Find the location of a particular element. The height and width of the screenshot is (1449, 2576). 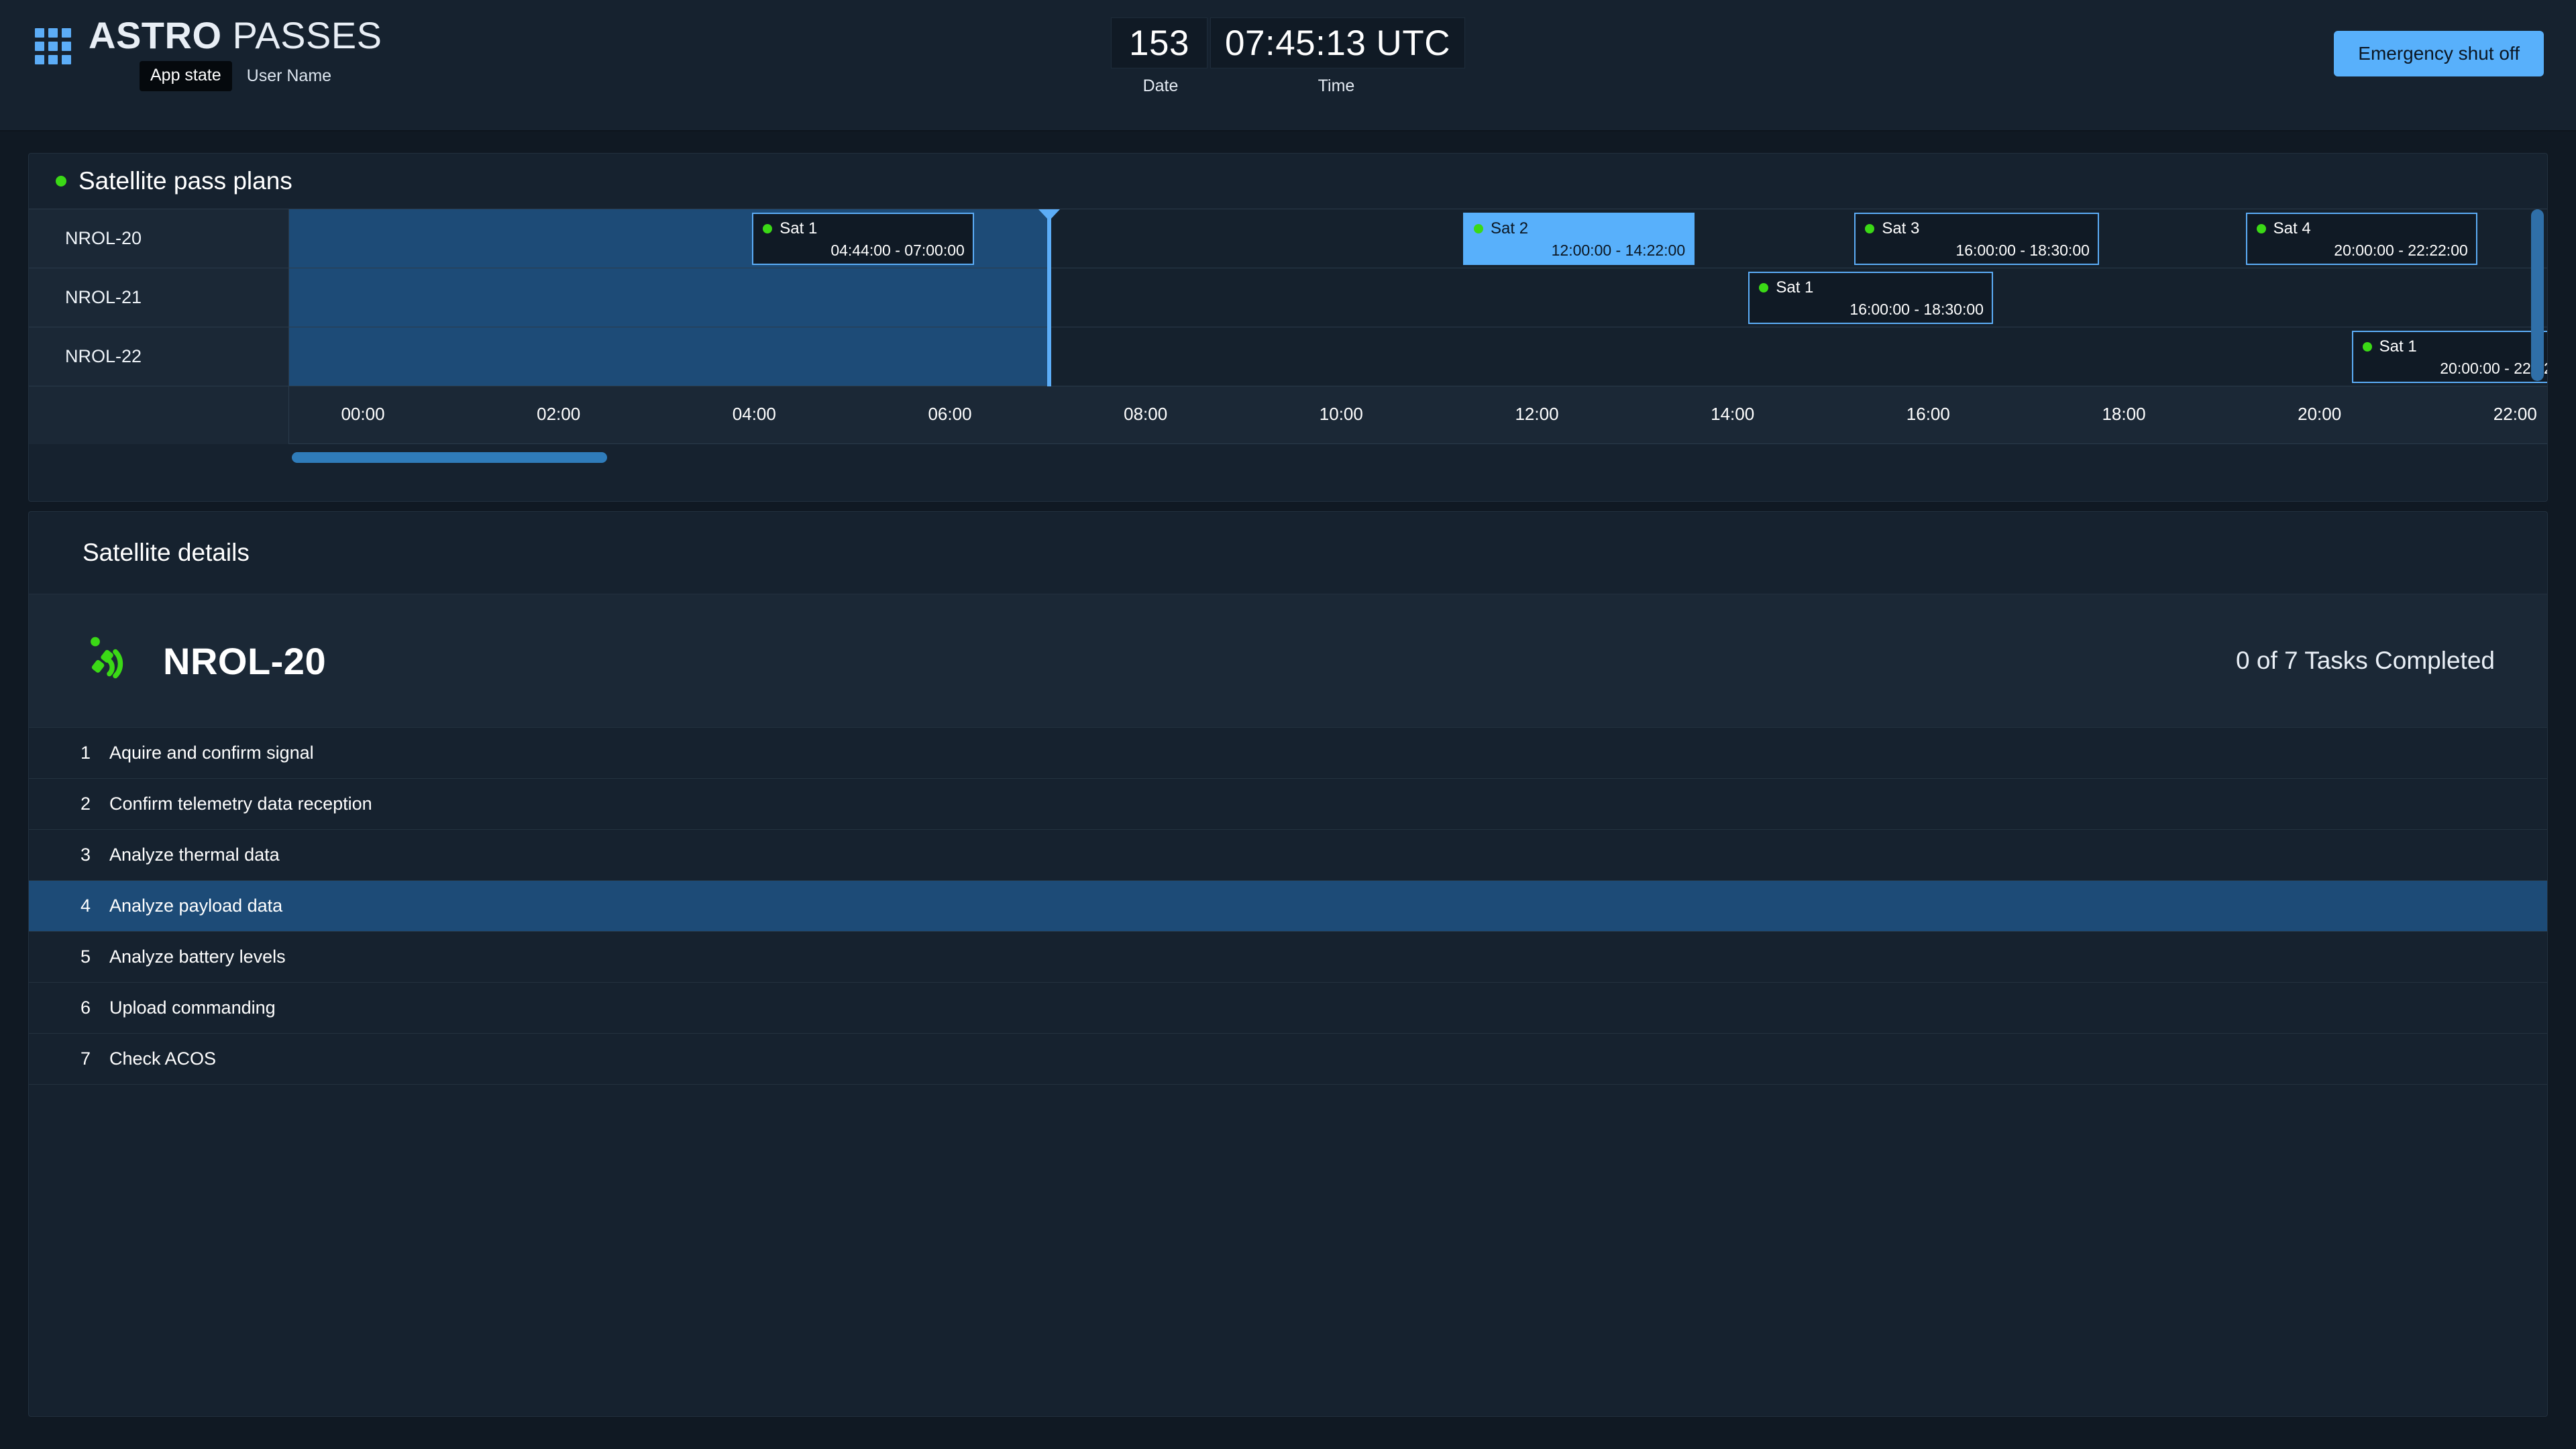

satellite-pass-block: Sat 2 12:00:00 - 14:22:00 is located at coordinates (1579, 239).